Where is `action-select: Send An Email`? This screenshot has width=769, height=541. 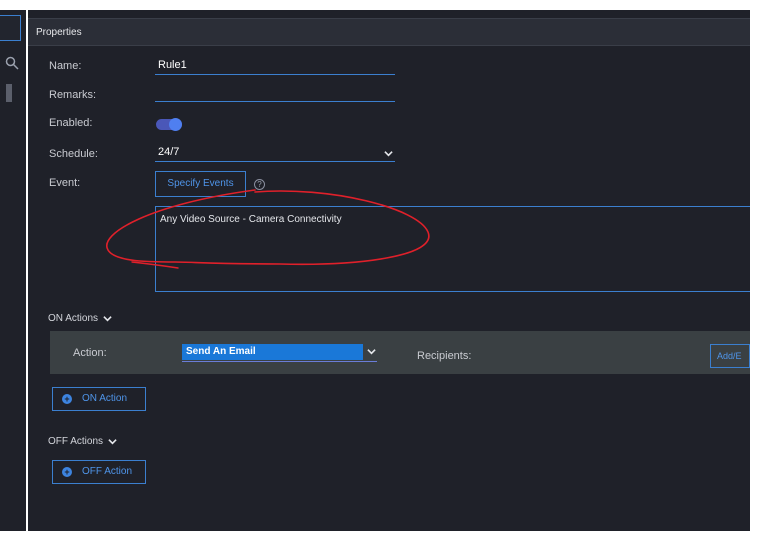 action-select: Send An Email is located at coordinates (279, 353).